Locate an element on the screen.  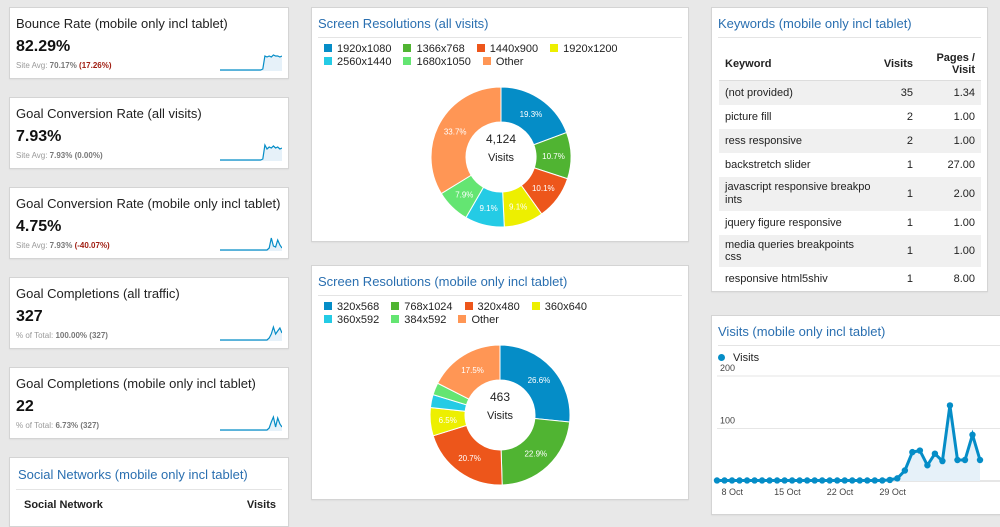
table-row: (not provided) 35 1.34 is located at coordinates (850, 92).